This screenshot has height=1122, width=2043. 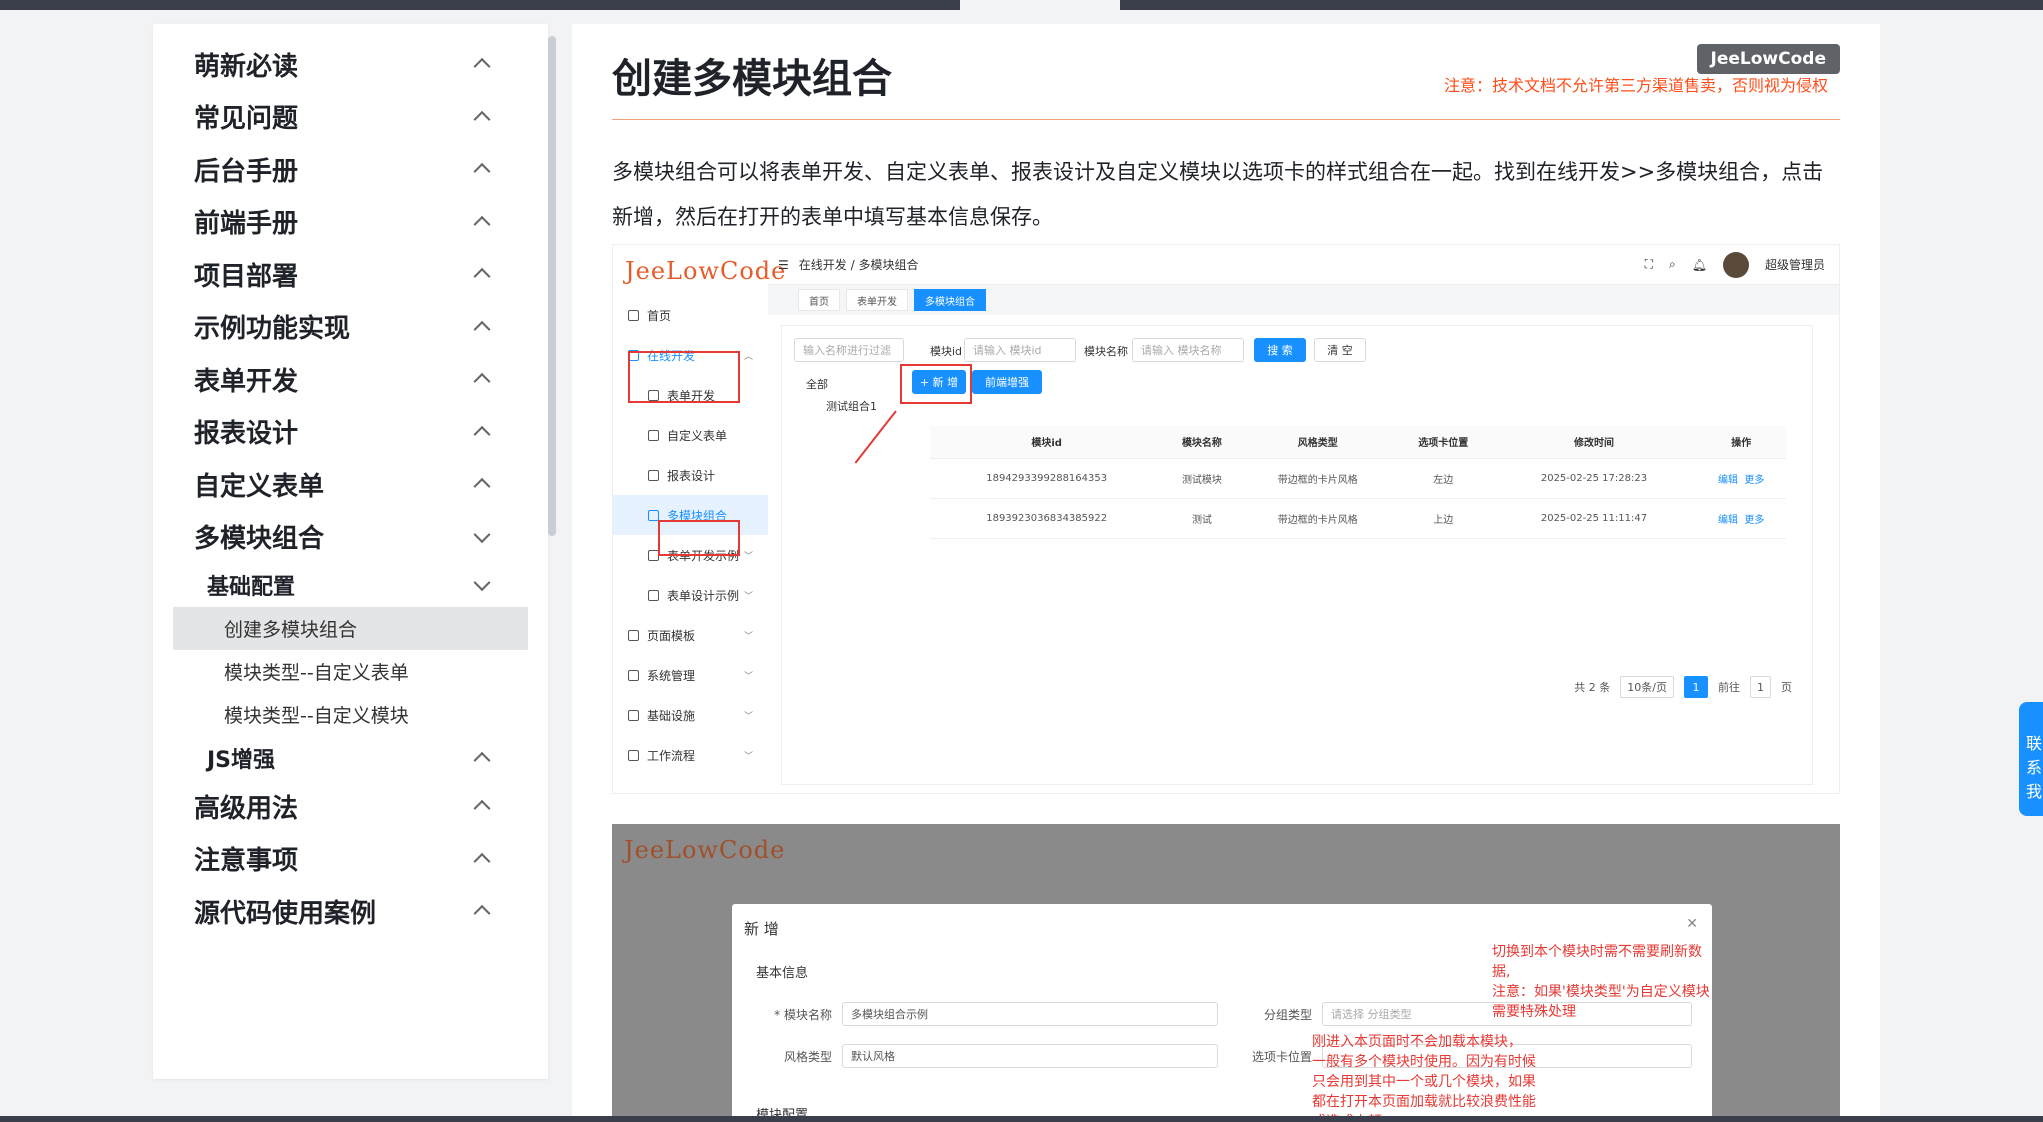 I want to click on chevron-down-icon: ﹀, so click(x=748, y=676).